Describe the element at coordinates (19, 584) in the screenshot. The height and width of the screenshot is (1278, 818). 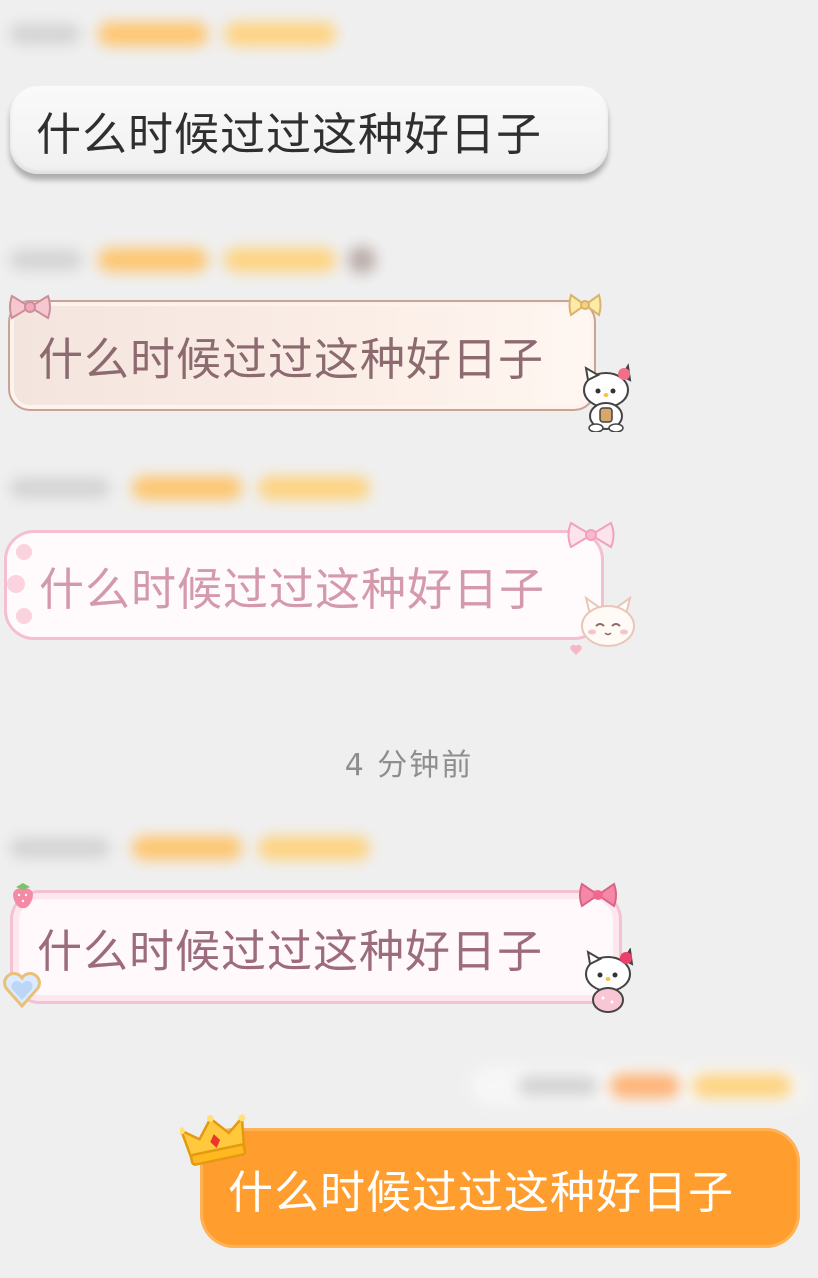
I see `paw-icon` at that location.